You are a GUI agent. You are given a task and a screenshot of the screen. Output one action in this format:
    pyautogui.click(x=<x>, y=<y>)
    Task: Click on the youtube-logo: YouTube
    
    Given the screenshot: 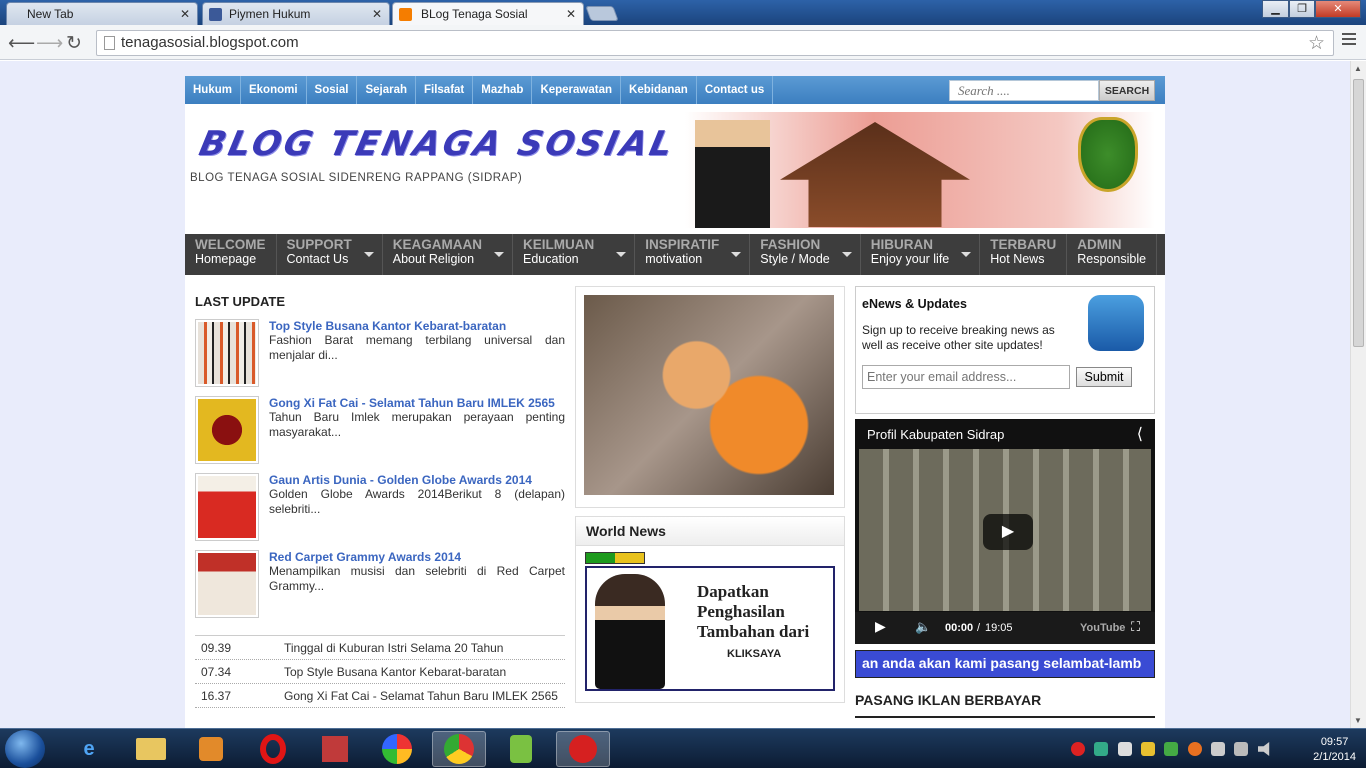 What is the action you would take?
    pyautogui.click(x=1102, y=628)
    